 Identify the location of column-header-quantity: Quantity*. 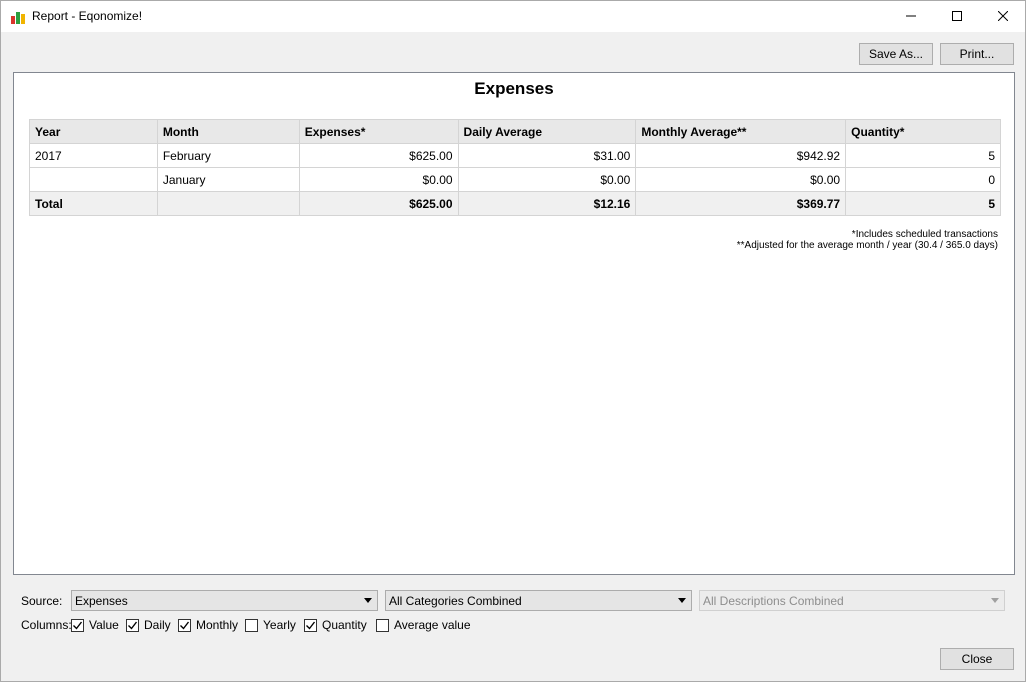
(923, 131).